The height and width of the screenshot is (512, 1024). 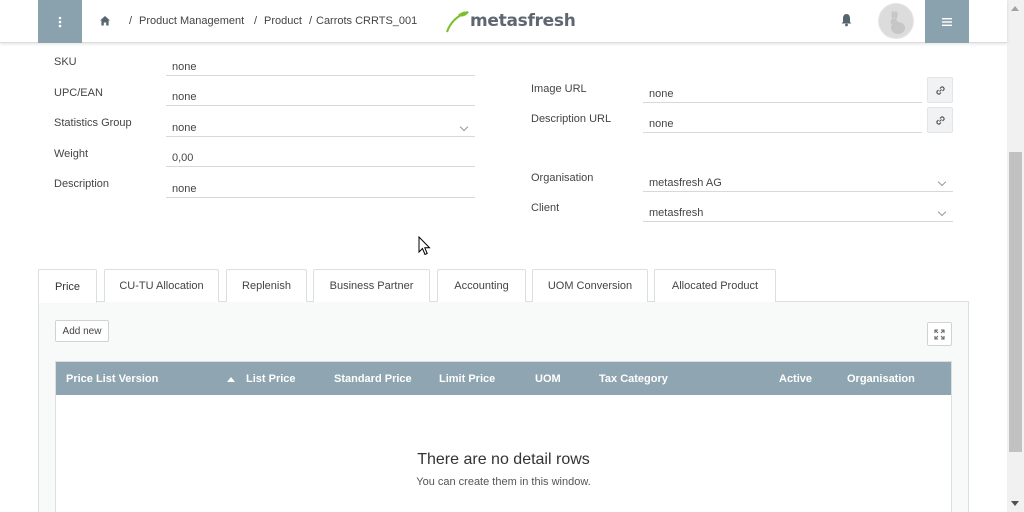 What do you see at coordinates (373, 379) in the screenshot?
I see `column-standard-price: Standard Price` at bounding box center [373, 379].